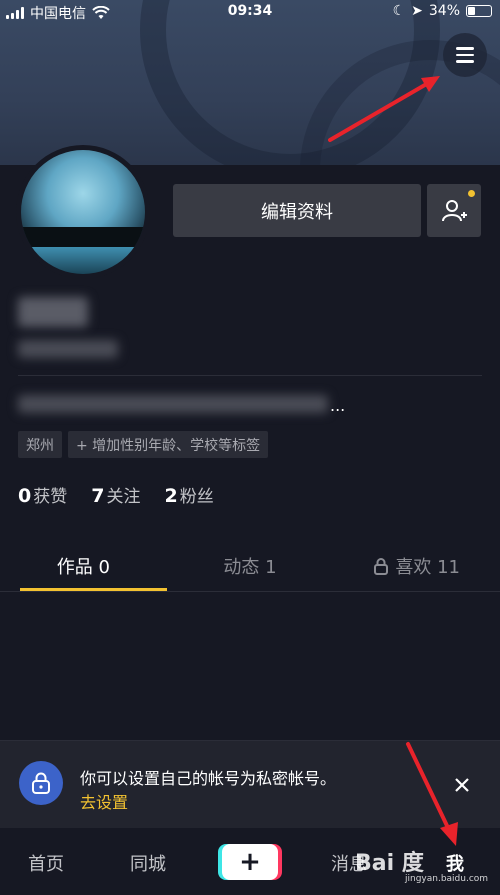 The width and height of the screenshot is (500, 895). Describe the element at coordinates (471, 193) in the screenshot. I see `notification-dot` at that location.